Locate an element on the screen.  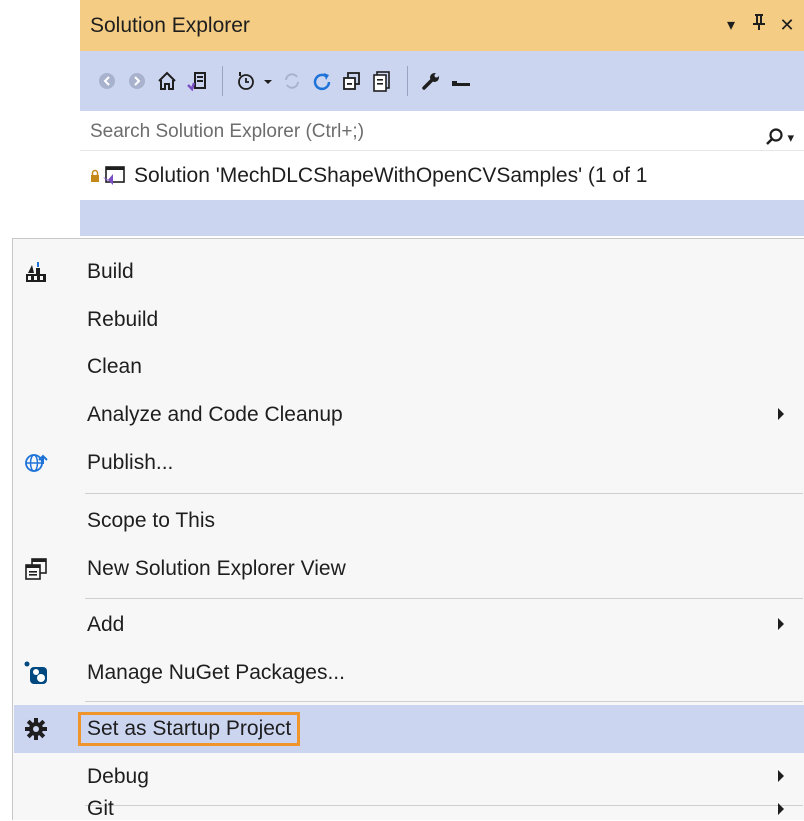
globe-publish-icon is located at coordinates (36, 463).